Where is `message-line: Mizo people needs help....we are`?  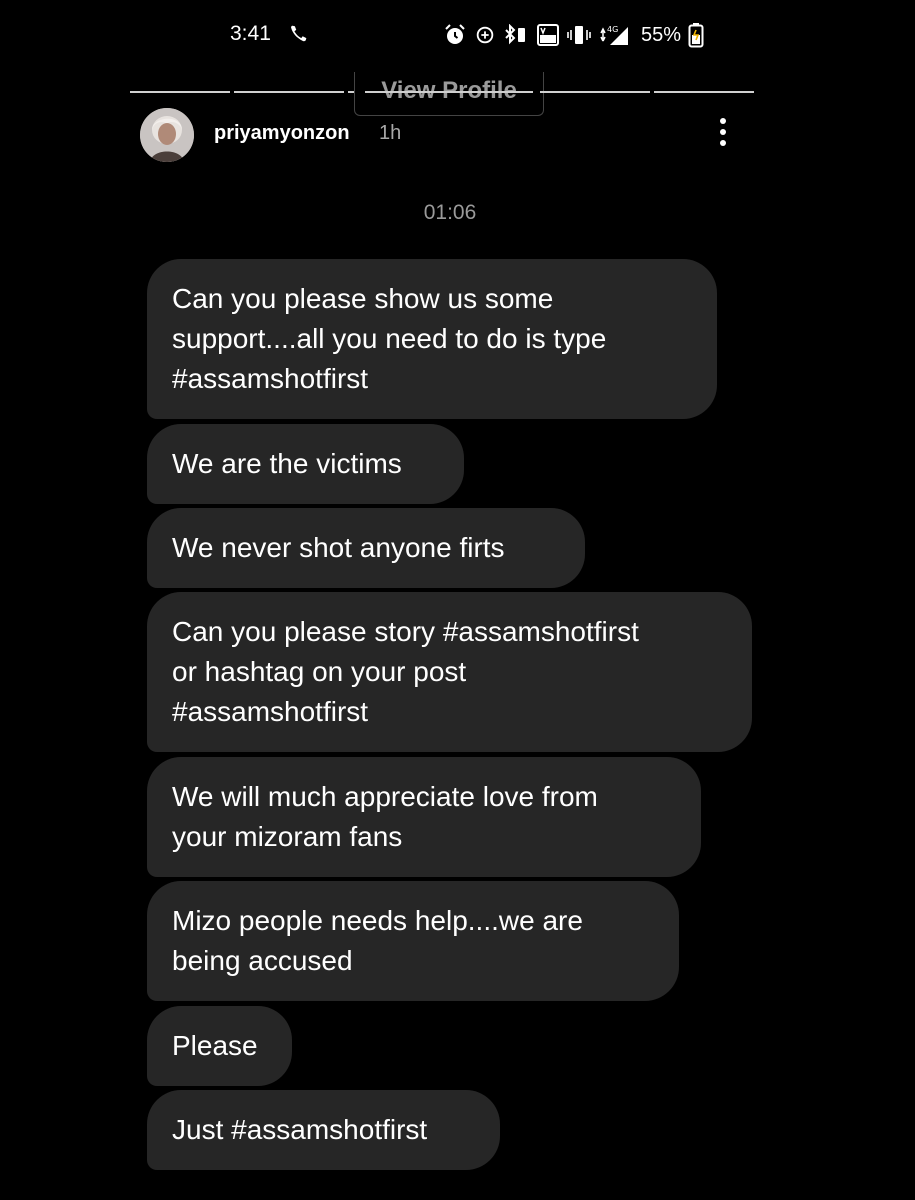
message-line: Mizo people needs help....we are is located at coordinates (377, 920).